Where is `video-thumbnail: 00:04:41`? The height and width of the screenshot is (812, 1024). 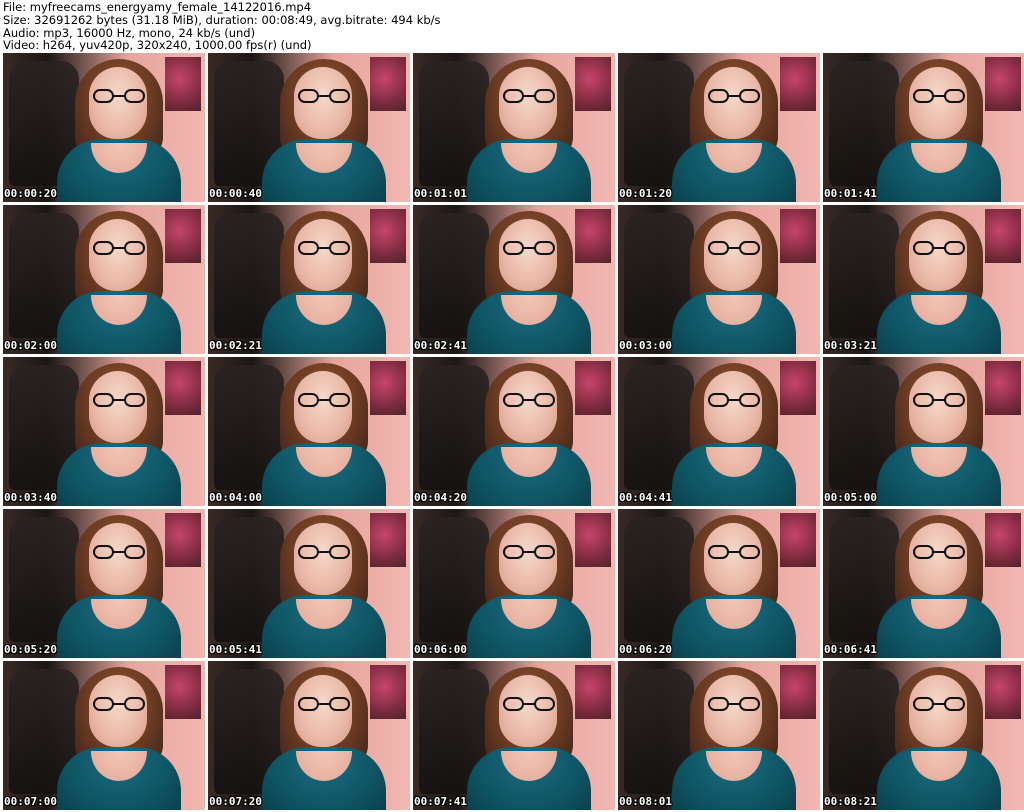
video-thumbnail: 00:04:41 is located at coordinates (719, 431).